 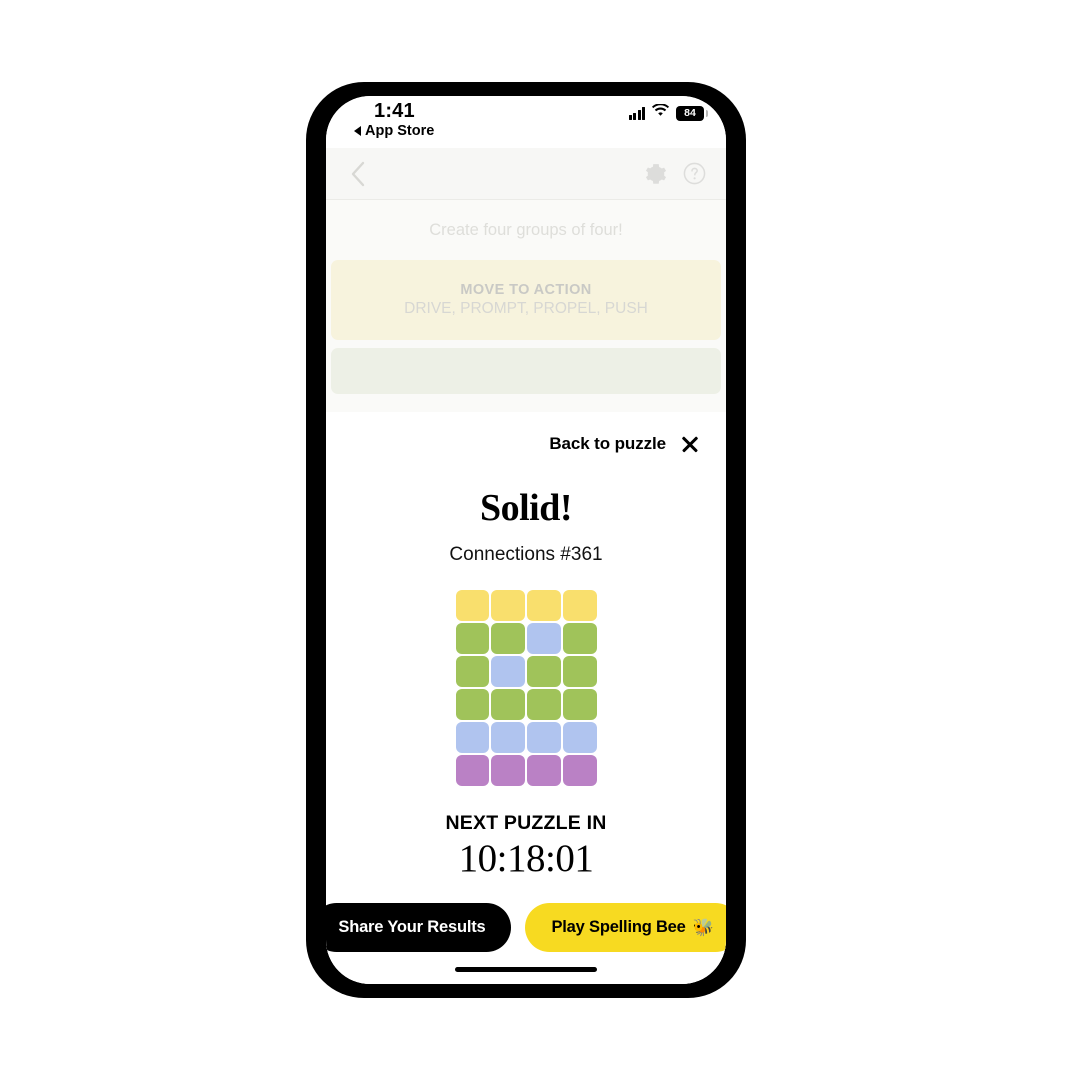 I want to click on status-bar: 1:41 App Store 84, so click(x=526, y=122).